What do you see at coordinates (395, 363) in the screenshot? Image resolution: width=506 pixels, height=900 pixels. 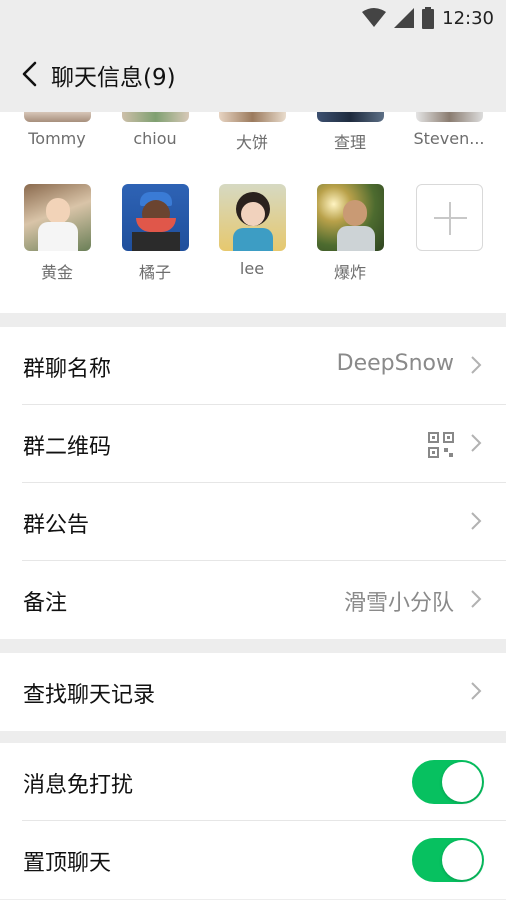 I see `group-name-value: DeepSnow` at bounding box center [395, 363].